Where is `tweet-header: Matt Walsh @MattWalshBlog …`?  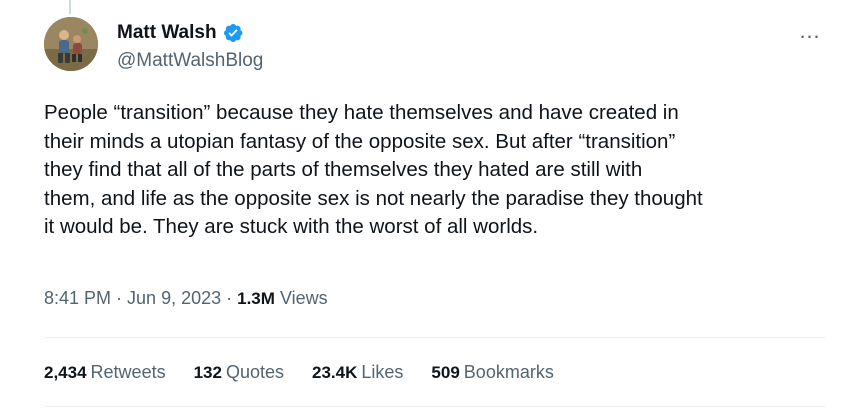
tweet-header: Matt Walsh @MattWalshBlog … is located at coordinates (436, 47).